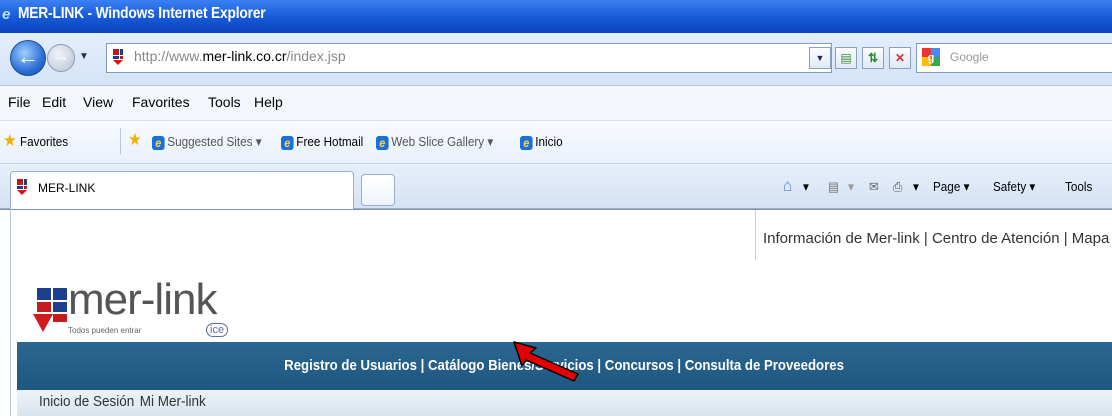 Image resolution: width=1112 pixels, height=416 pixels. Describe the element at coordinates (120, 141) in the screenshot. I see `favbar-divider` at that location.